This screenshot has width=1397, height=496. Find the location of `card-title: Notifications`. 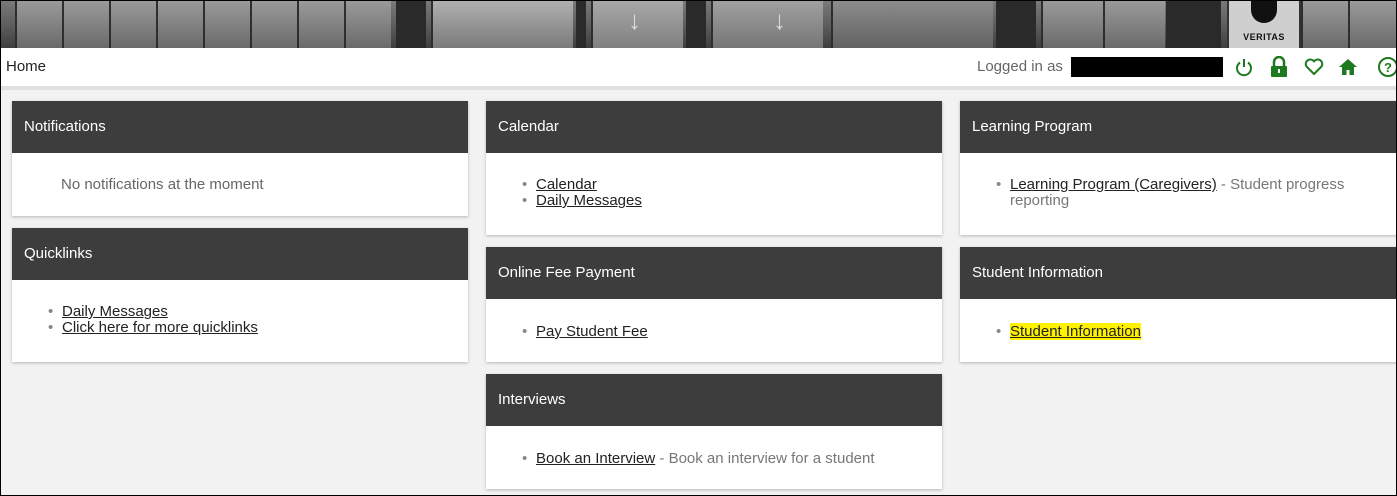

card-title: Notifications is located at coordinates (240, 127).